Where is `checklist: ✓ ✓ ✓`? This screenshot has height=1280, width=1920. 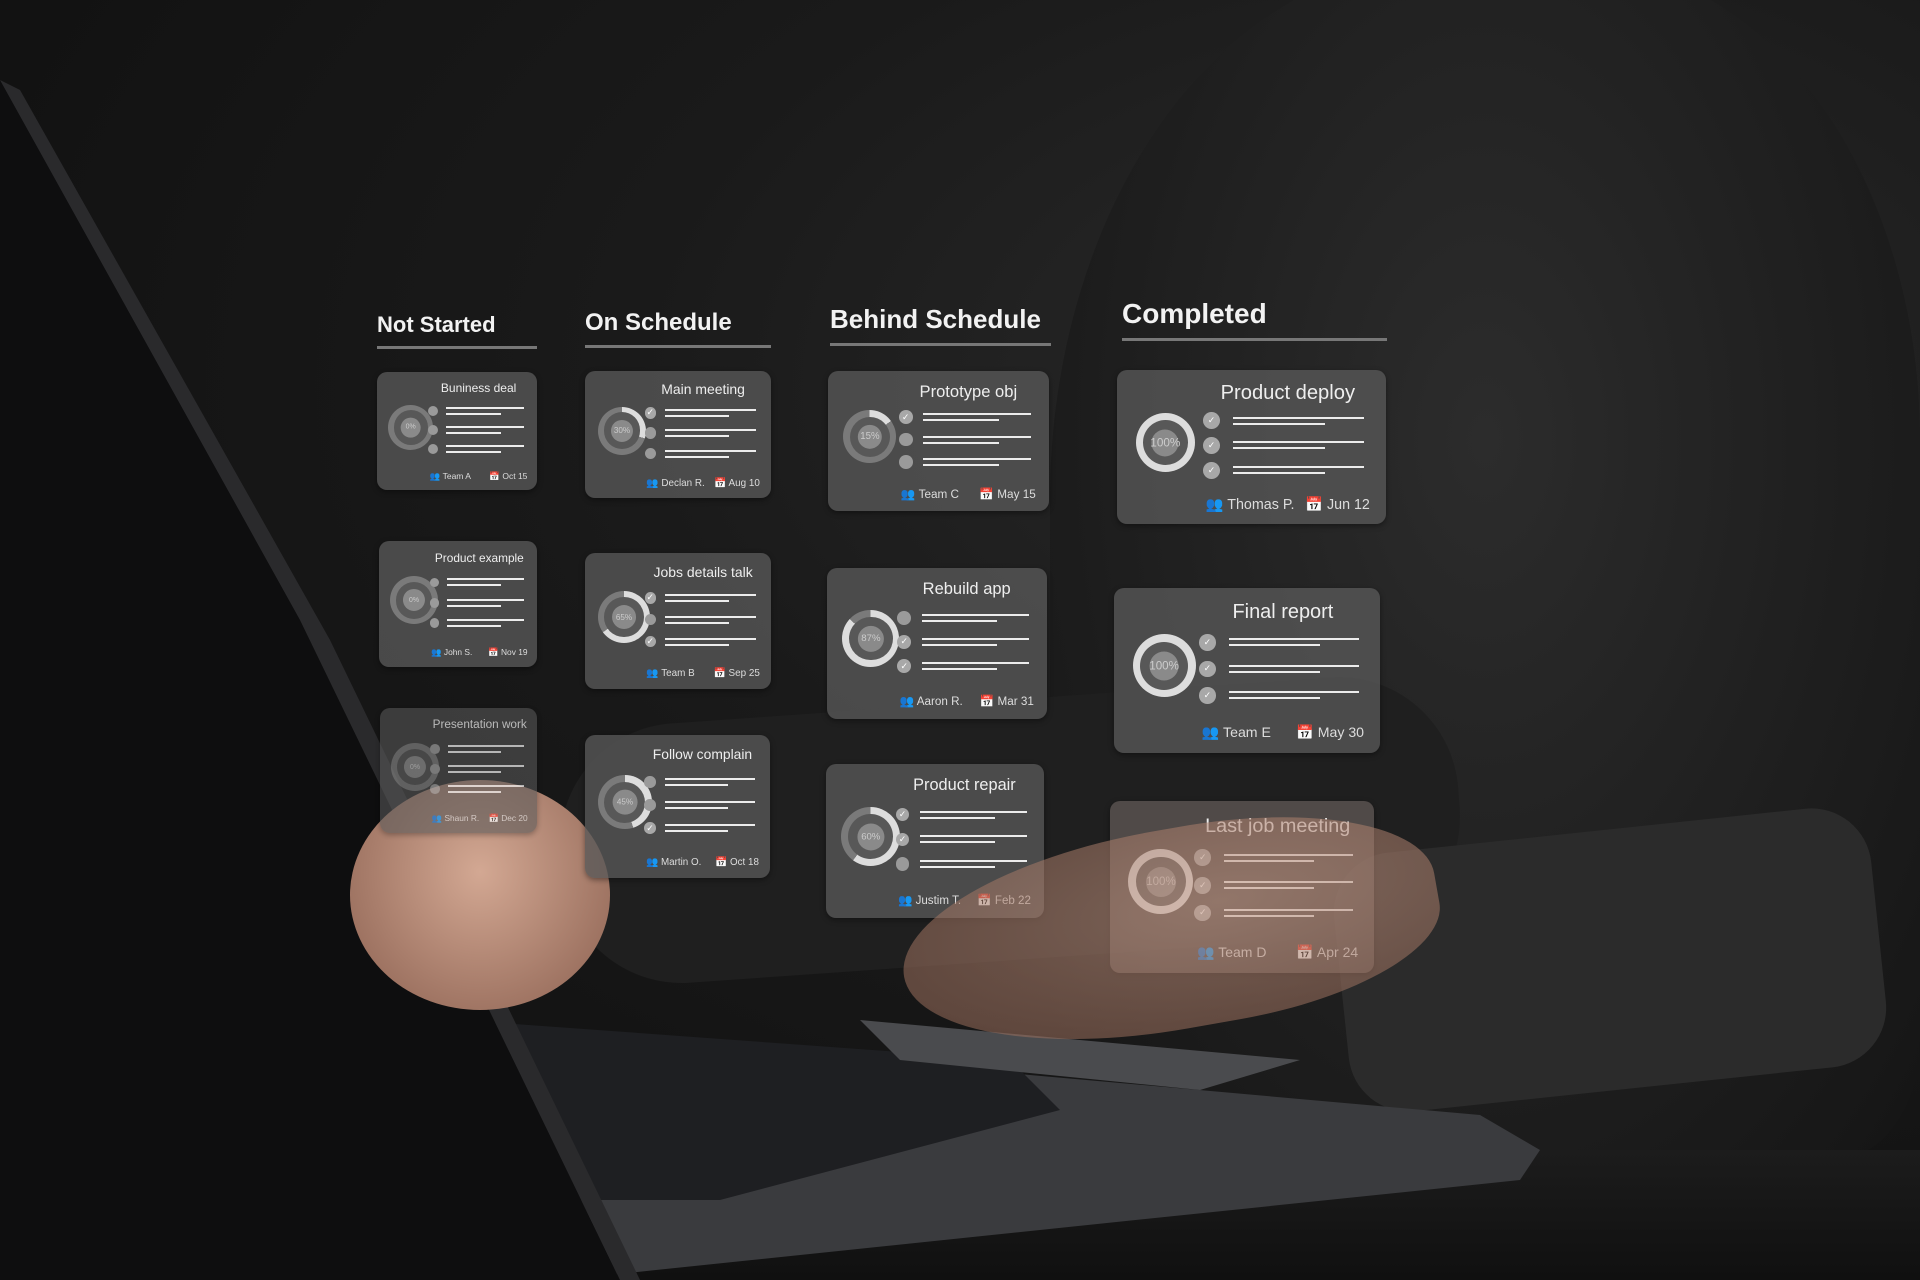 checklist: ✓ ✓ ✓ is located at coordinates (1284, 445).